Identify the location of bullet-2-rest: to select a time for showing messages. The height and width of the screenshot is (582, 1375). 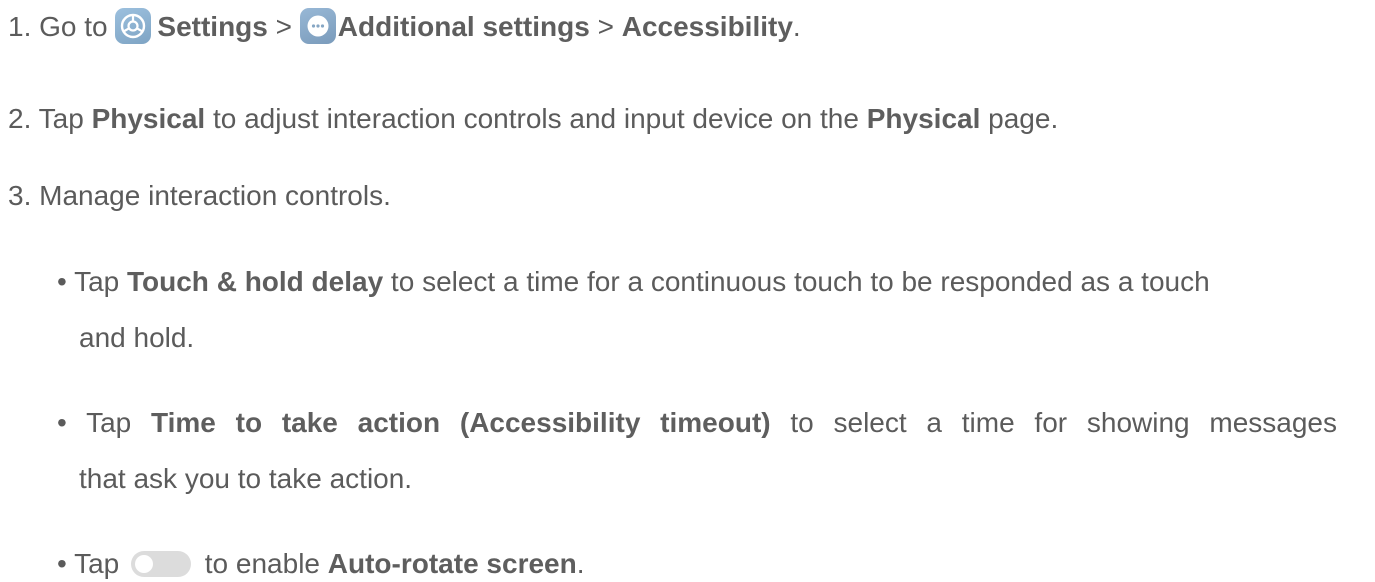
(1053, 422).